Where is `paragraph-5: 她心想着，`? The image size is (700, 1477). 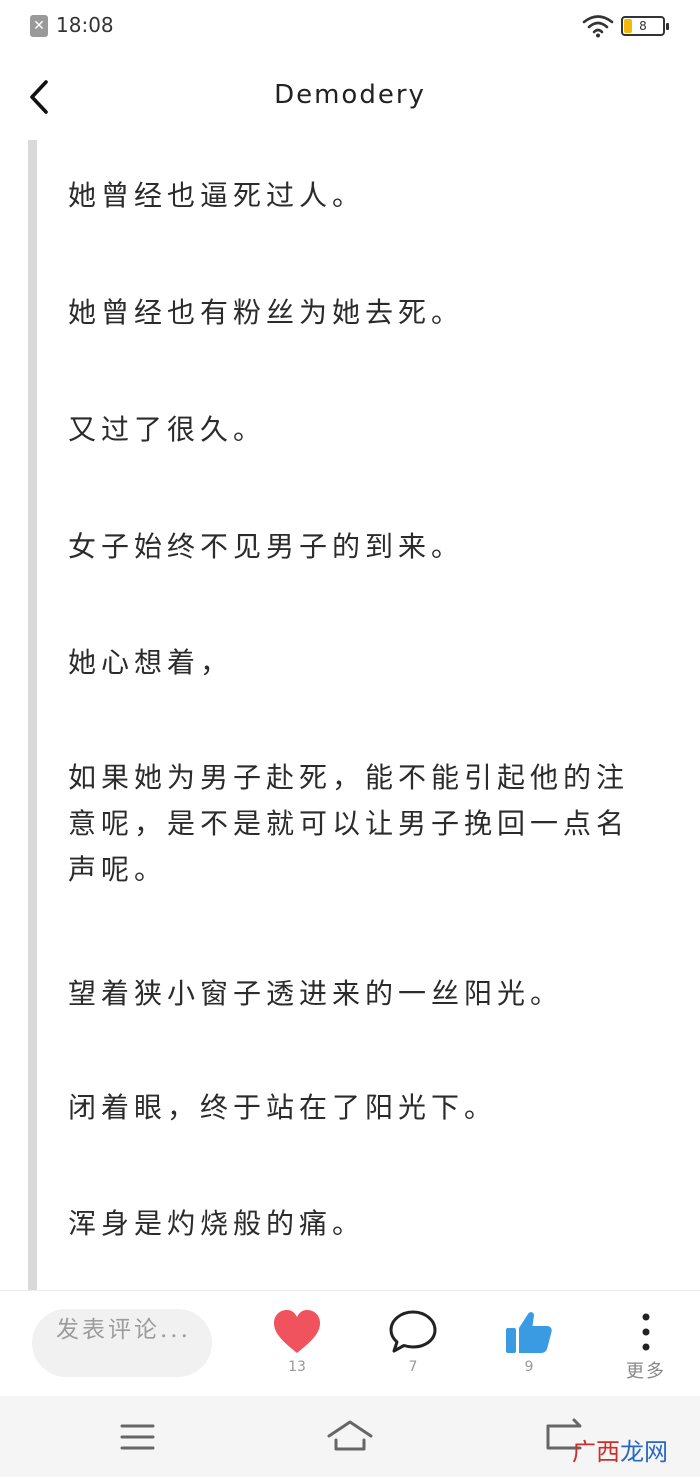 paragraph-5: 她心想着， is located at coordinates (151, 662).